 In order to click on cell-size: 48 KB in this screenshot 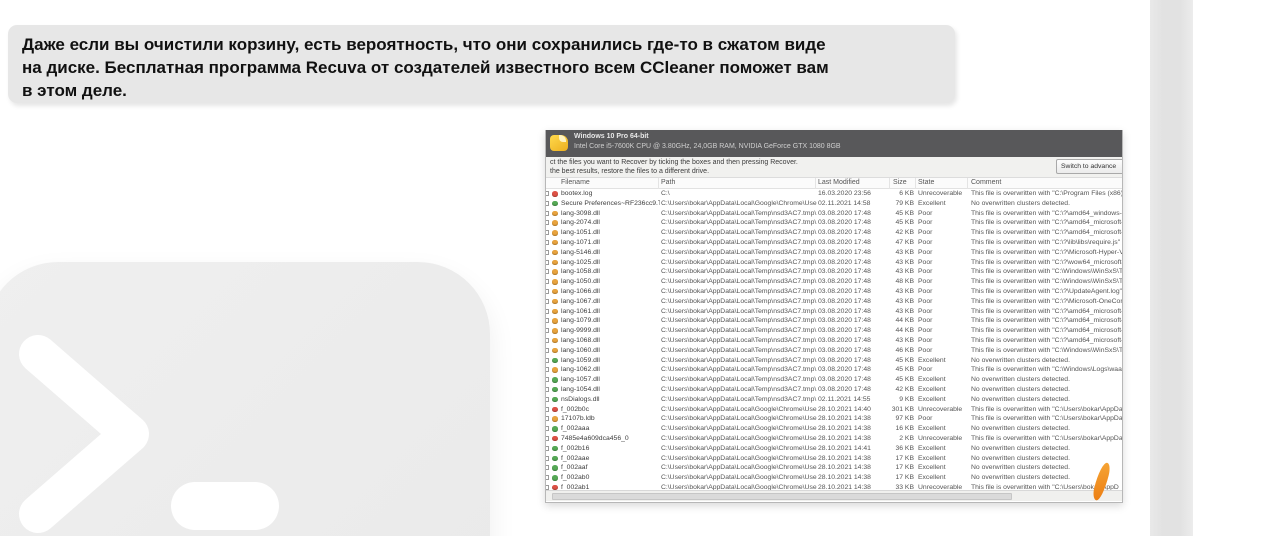, I will do `click(904, 282)`.